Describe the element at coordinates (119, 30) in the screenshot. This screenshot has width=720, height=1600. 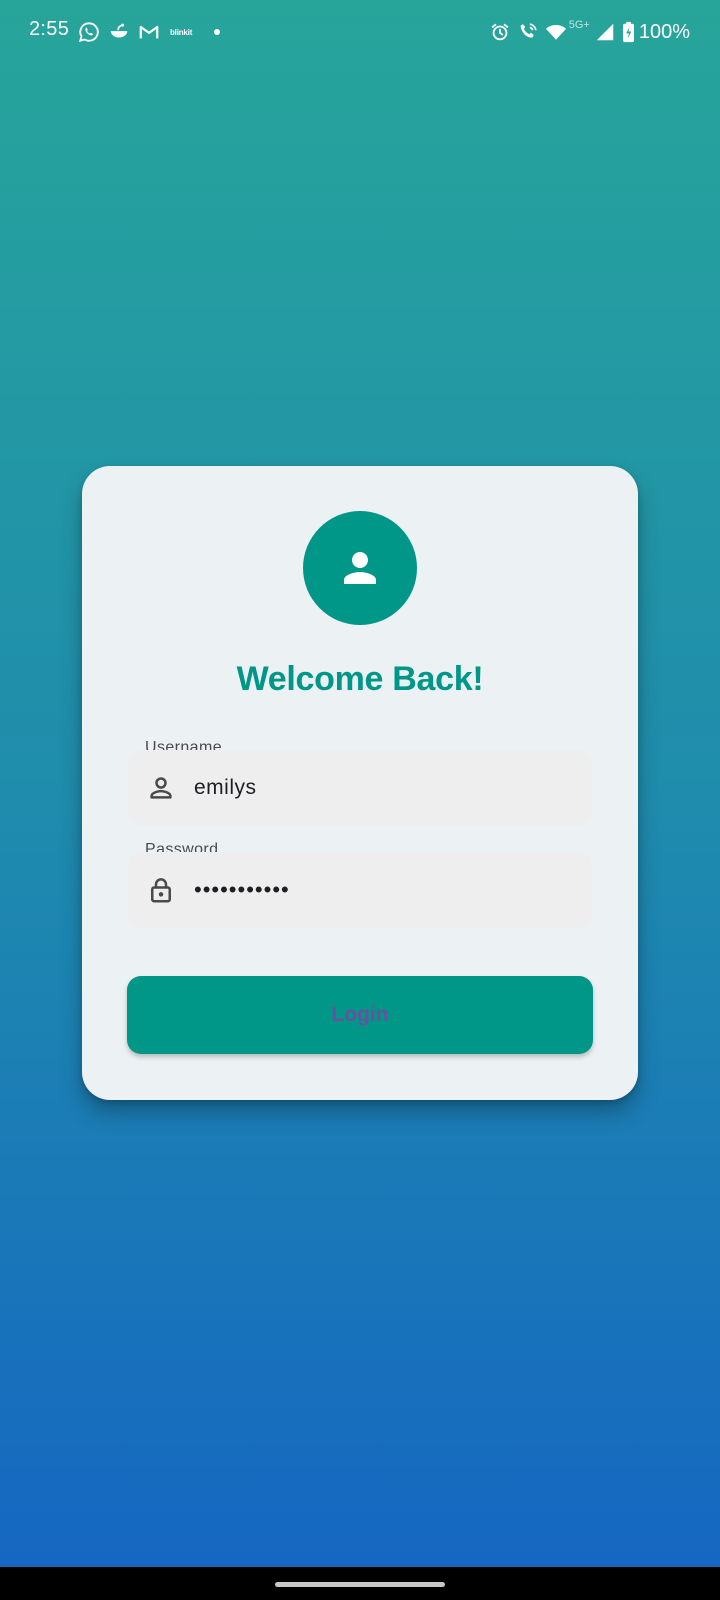
I see `swiggy-icon` at that location.